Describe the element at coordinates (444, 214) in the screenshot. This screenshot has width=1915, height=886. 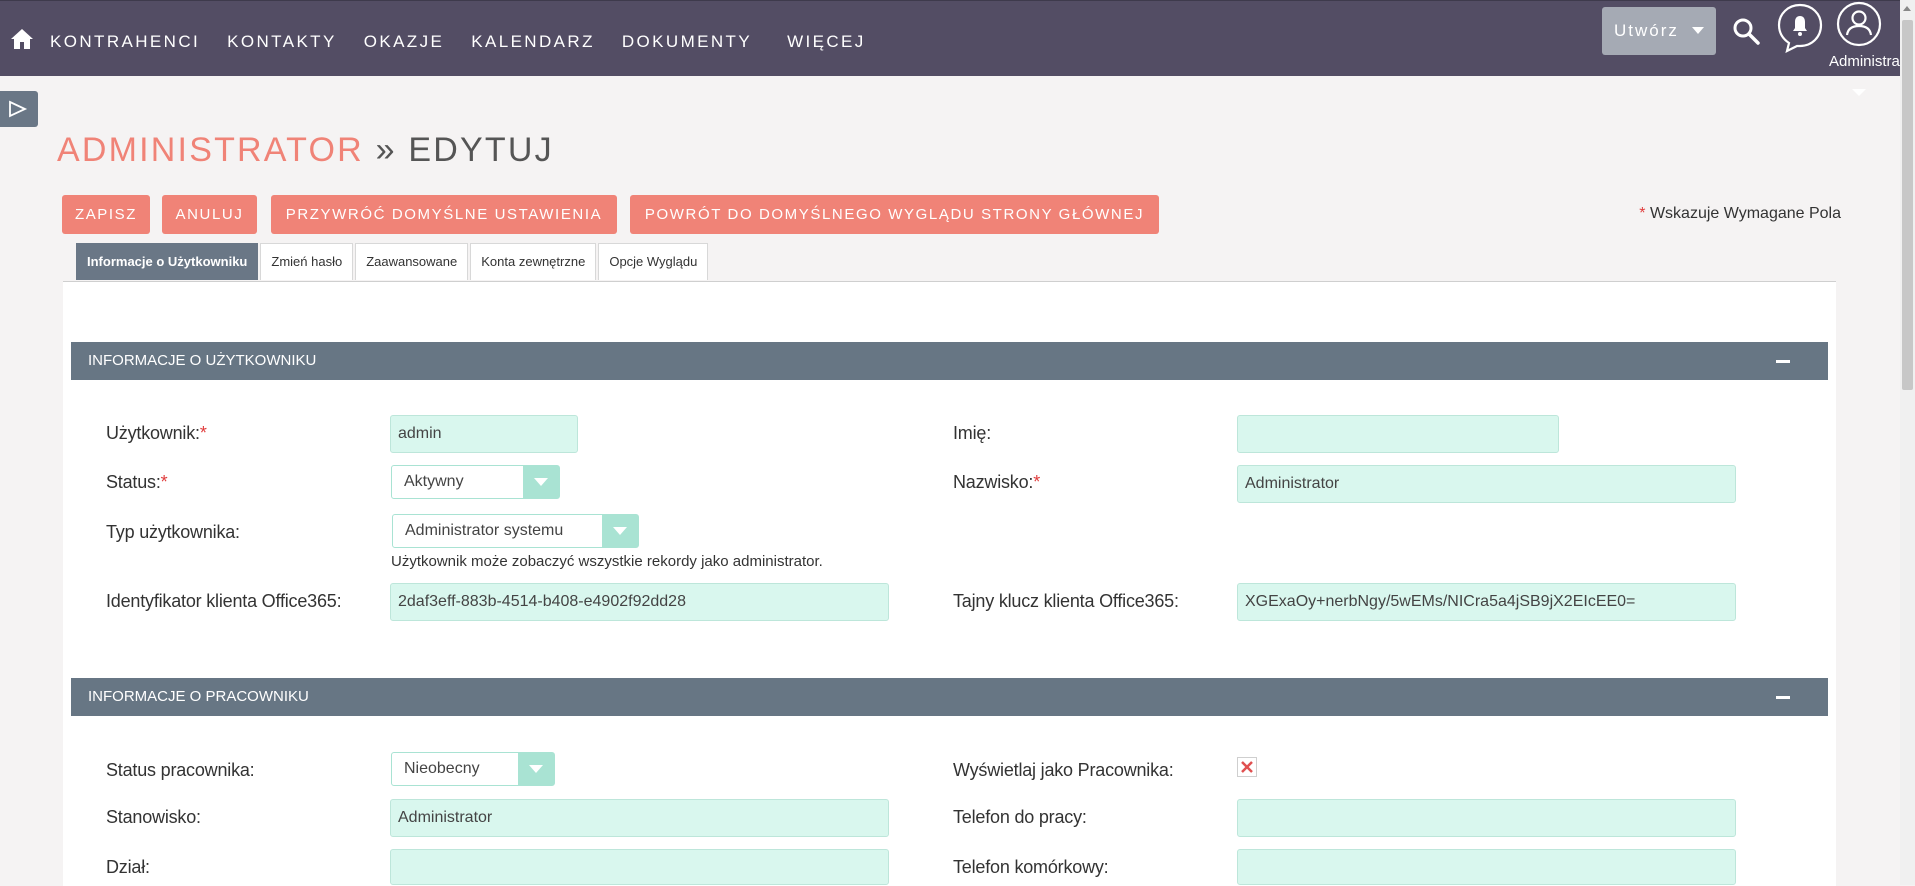
I see `restore-defaults-button: PRZYWRÓĆ DOMYŚLNE USTAWIENIA` at that location.